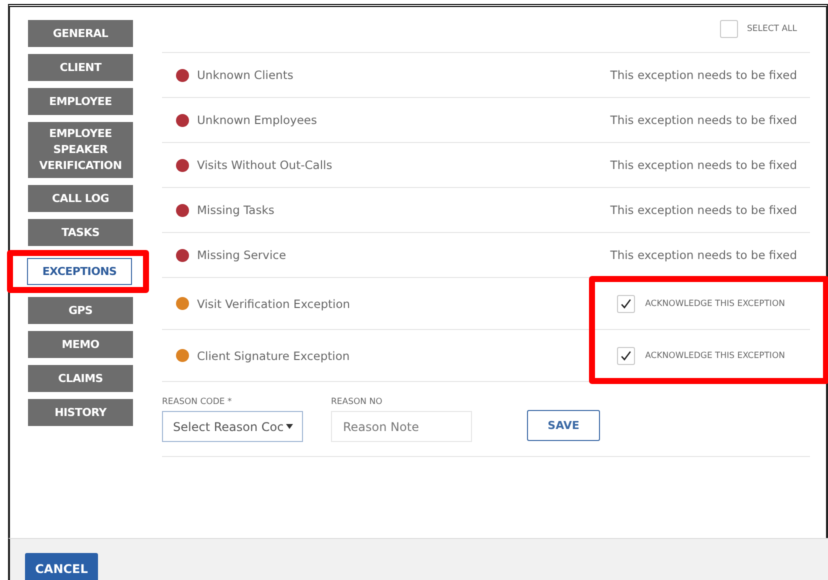 Image resolution: width=828 pixels, height=580 pixels. What do you see at coordinates (245, 75) in the screenshot?
I see `exception-name: Unknown Clients` at bounding box center [245, 75].